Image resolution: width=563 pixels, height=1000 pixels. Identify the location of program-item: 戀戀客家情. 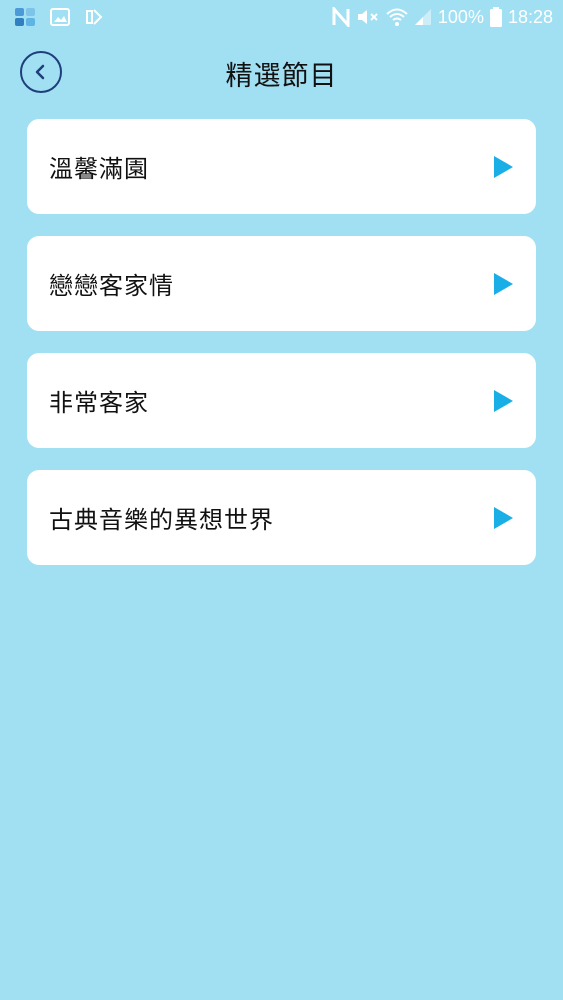
(281, 283).